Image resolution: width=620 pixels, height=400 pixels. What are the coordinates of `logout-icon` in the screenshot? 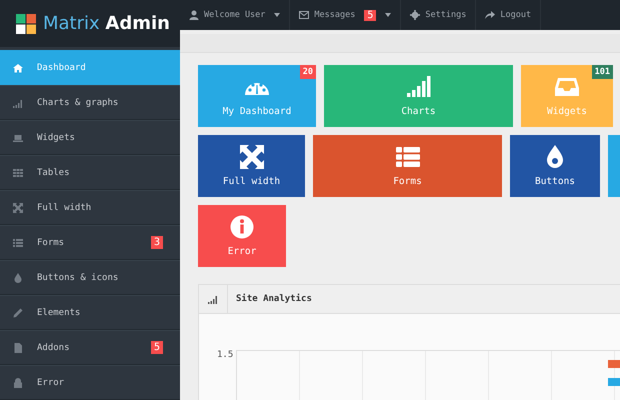 It's located at (490, 15).